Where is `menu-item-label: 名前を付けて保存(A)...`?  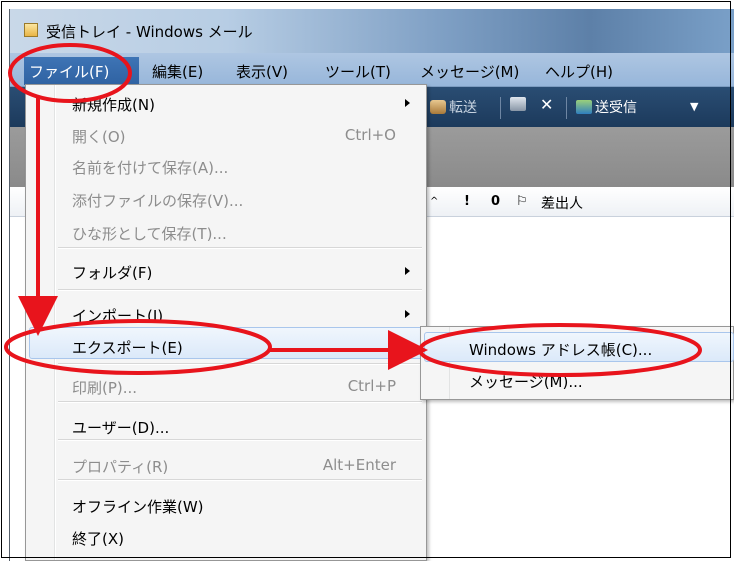 menu-item-label: 名前を付けて保存(A)... is located at coordinates (150, 168).